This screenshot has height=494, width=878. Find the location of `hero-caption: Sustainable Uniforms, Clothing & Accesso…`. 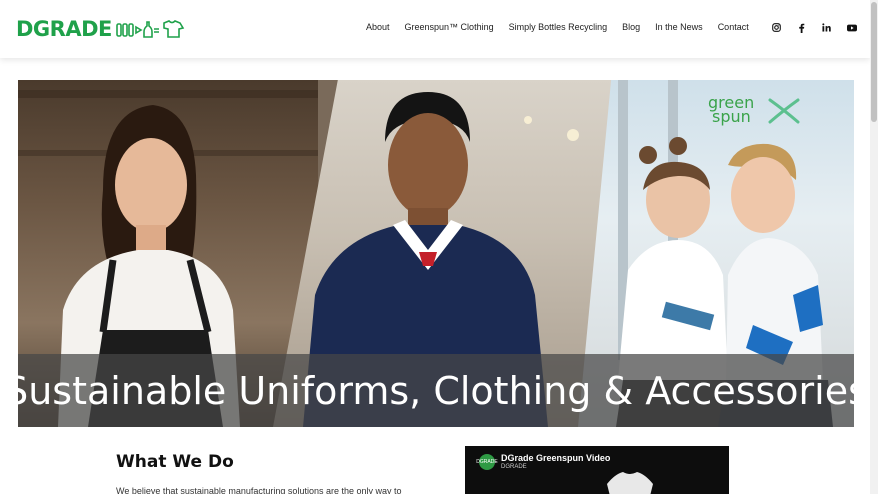

hero-caption: Sustainable Uniforms, Clothing & Accesso… is located at coordinates (436, 390).